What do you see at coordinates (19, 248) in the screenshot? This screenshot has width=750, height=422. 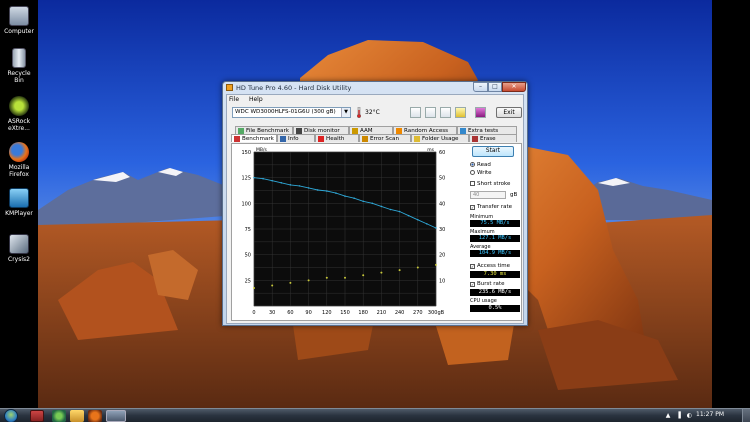 I see `desktop-icon-crysis2: Crysis2` at bounding box center [19, 248].